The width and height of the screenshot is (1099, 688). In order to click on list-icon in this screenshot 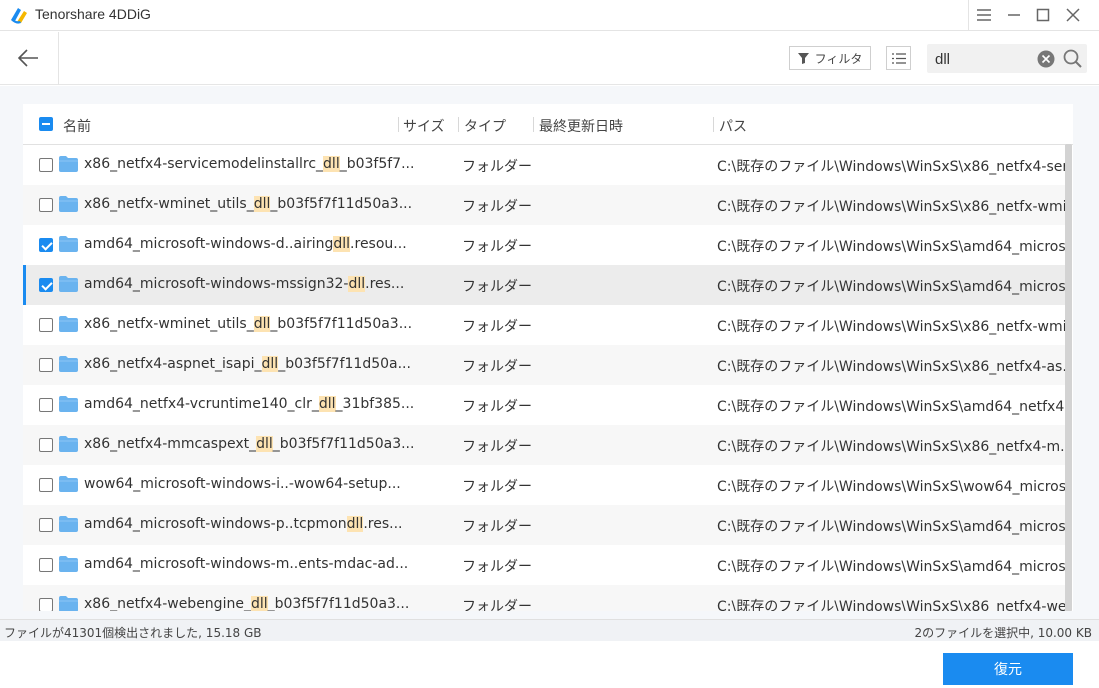, I will do `click(898, 58)`.